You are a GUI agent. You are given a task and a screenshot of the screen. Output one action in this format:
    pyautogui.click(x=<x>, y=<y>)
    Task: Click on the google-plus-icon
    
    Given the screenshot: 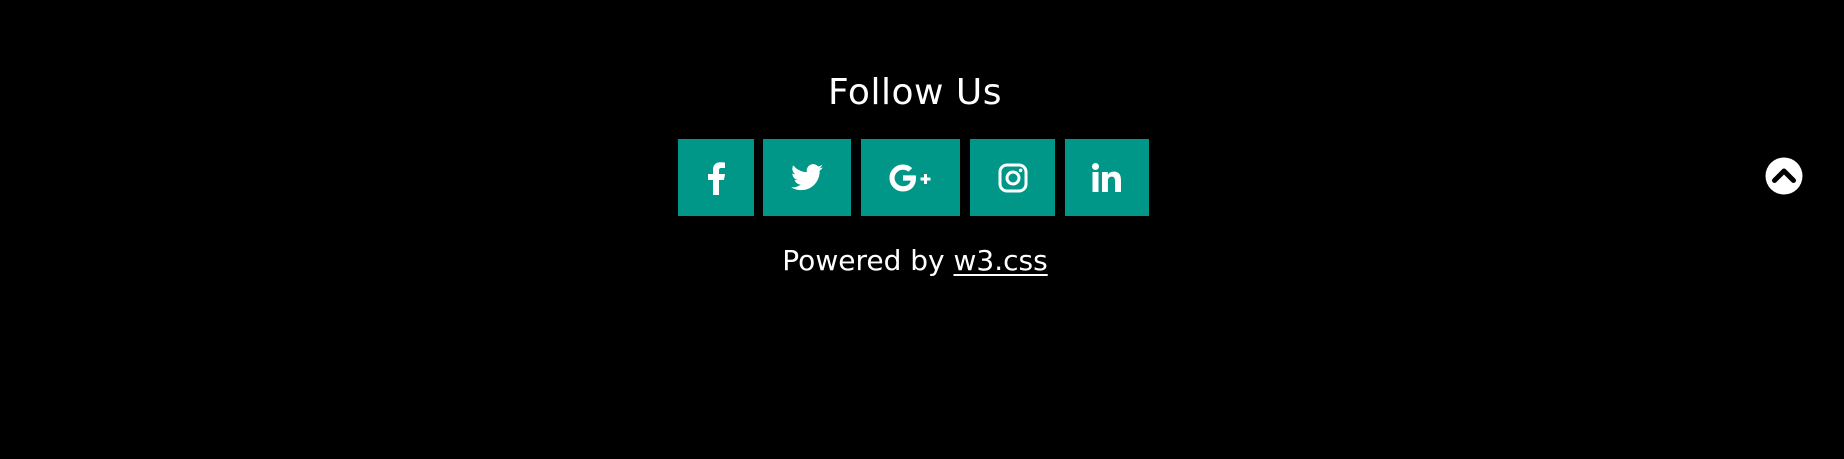 What is the action you would take?
    pyautogui.click(x=911, y=178)
    